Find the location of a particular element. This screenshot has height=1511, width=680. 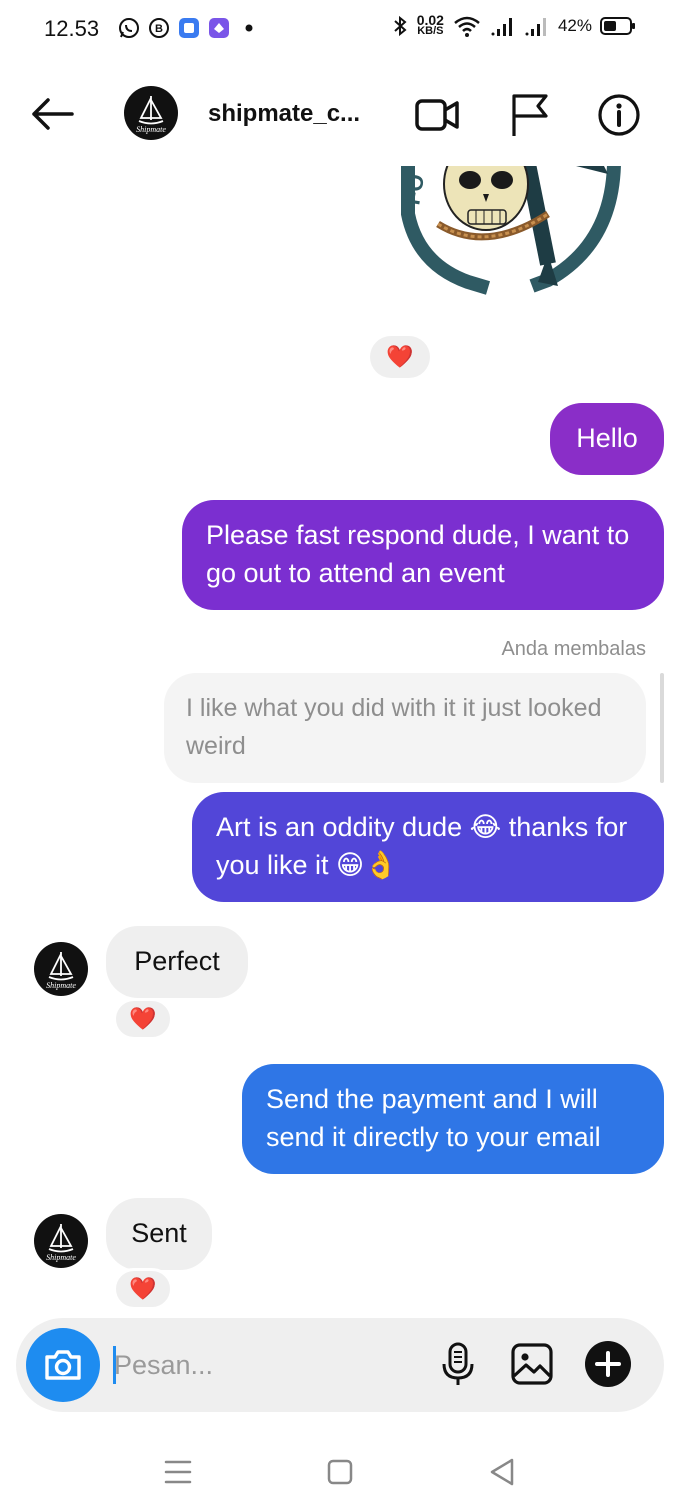

whatsapp-icon is located at coordinates (129, 28).